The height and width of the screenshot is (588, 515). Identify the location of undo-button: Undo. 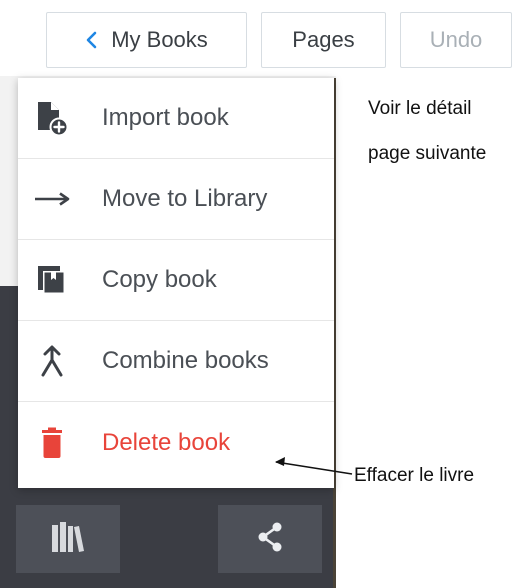
(456, 40).